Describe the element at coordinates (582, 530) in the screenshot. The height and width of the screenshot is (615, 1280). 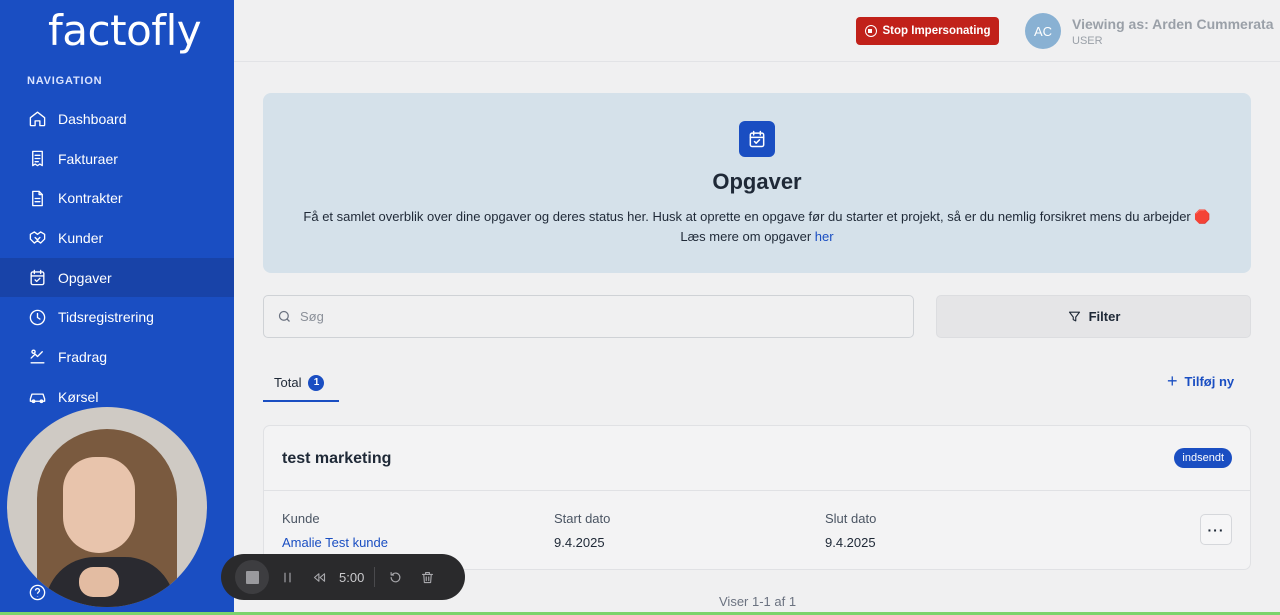
I see `start-date-column: Start dato 9.4.2025` at that location.